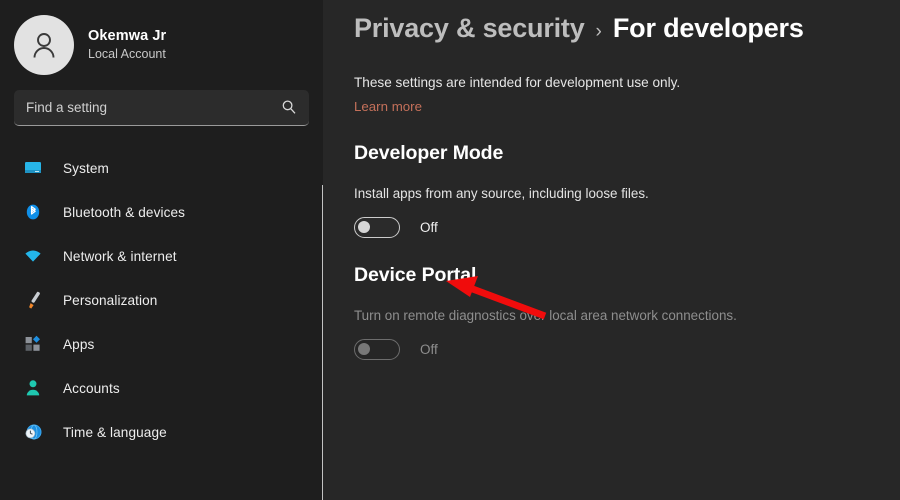  Describe the element at coordinates (115, 432) in the screenshot. I see `sidebar-item-label: Time & language` at that location.